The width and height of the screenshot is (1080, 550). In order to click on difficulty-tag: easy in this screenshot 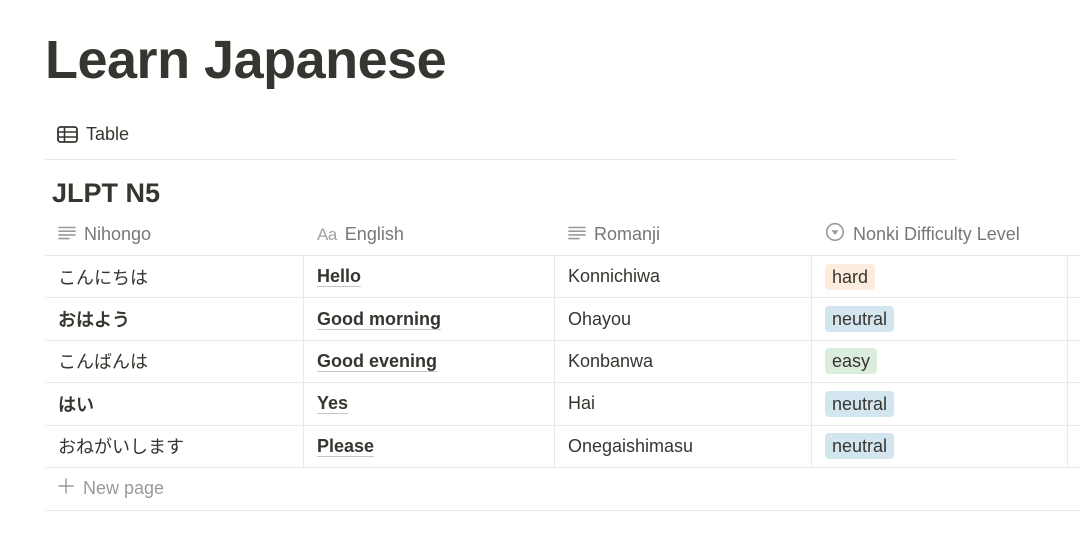, I will do `click(851, 361)`.